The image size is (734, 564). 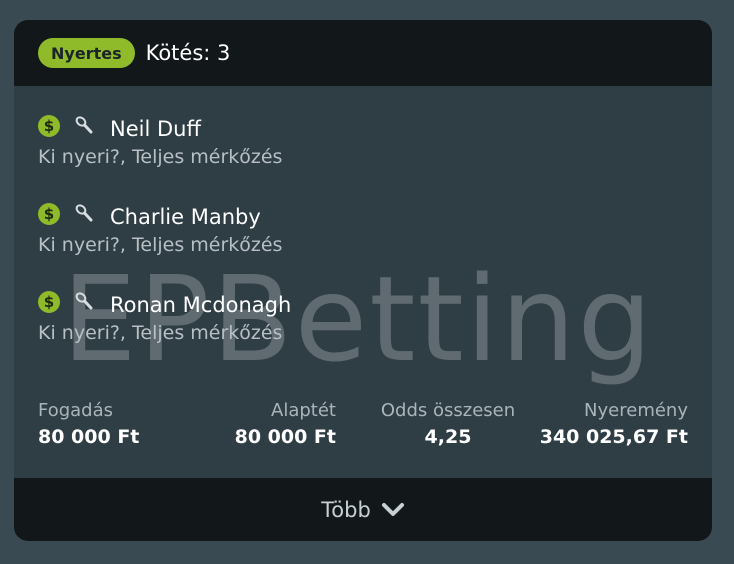 What do you see at coordinates (285, 424) in the screenshot?
I see `base-stake-column: Alaptét 80 000 Ft` at bounding box center [285, 424].